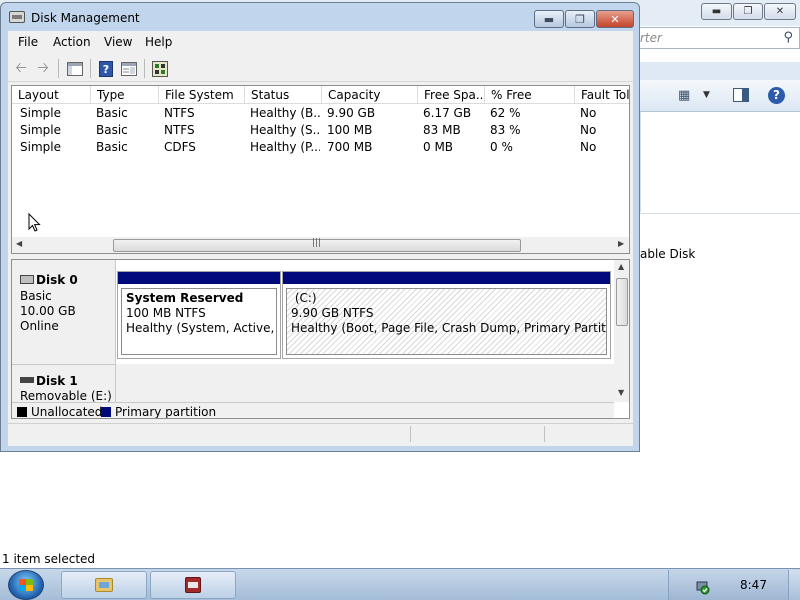  I want to click on views-icon: ▦, so click(684, 95).